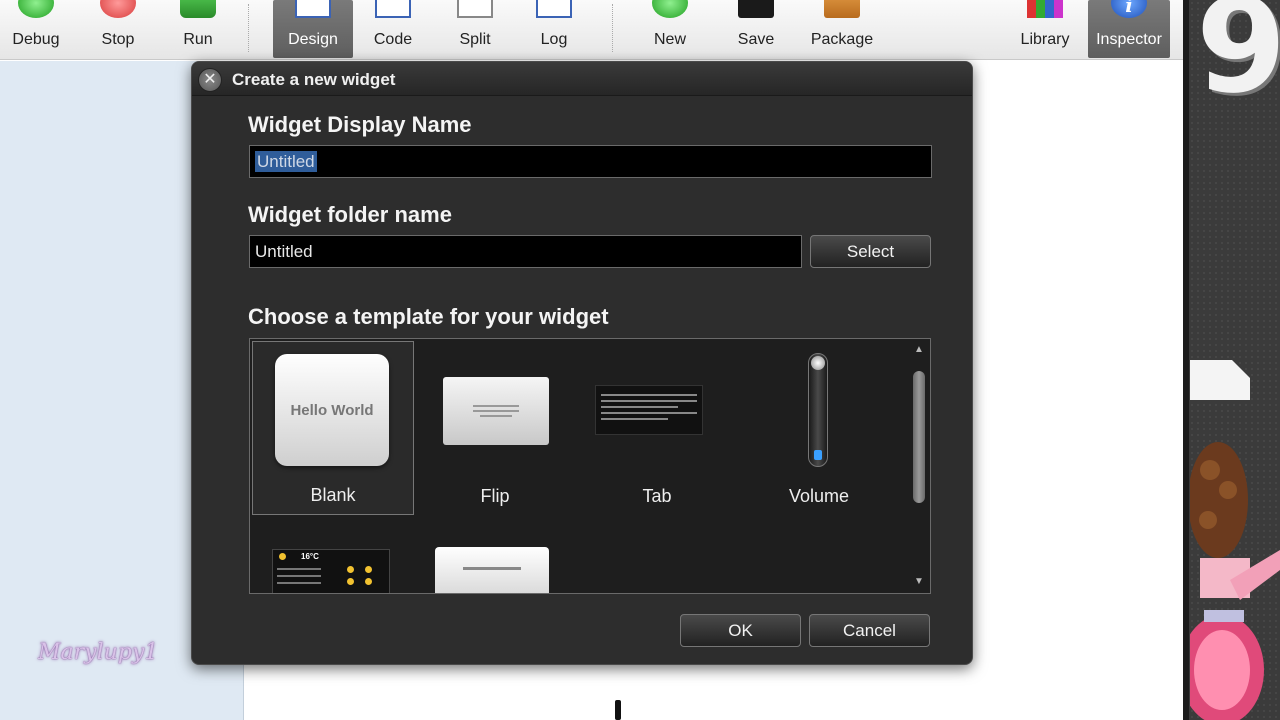 The image size is (1280, 720). Describe the element at coordinates (314, 79) in the screenshot. I see `dialog-title: Create a new widget` at that location.